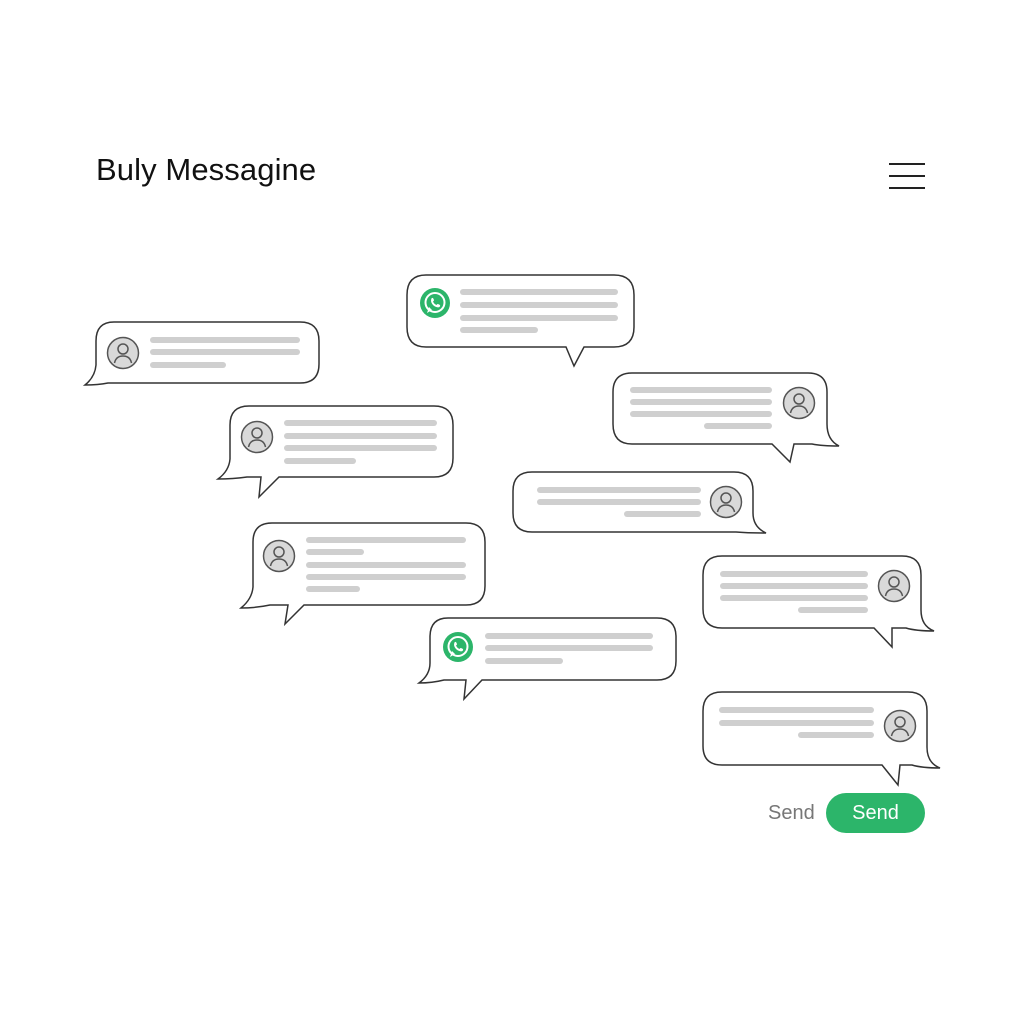 The height and width of the screenshot is (1024, 1024). I want to click on menu-button, so click(907, 177).